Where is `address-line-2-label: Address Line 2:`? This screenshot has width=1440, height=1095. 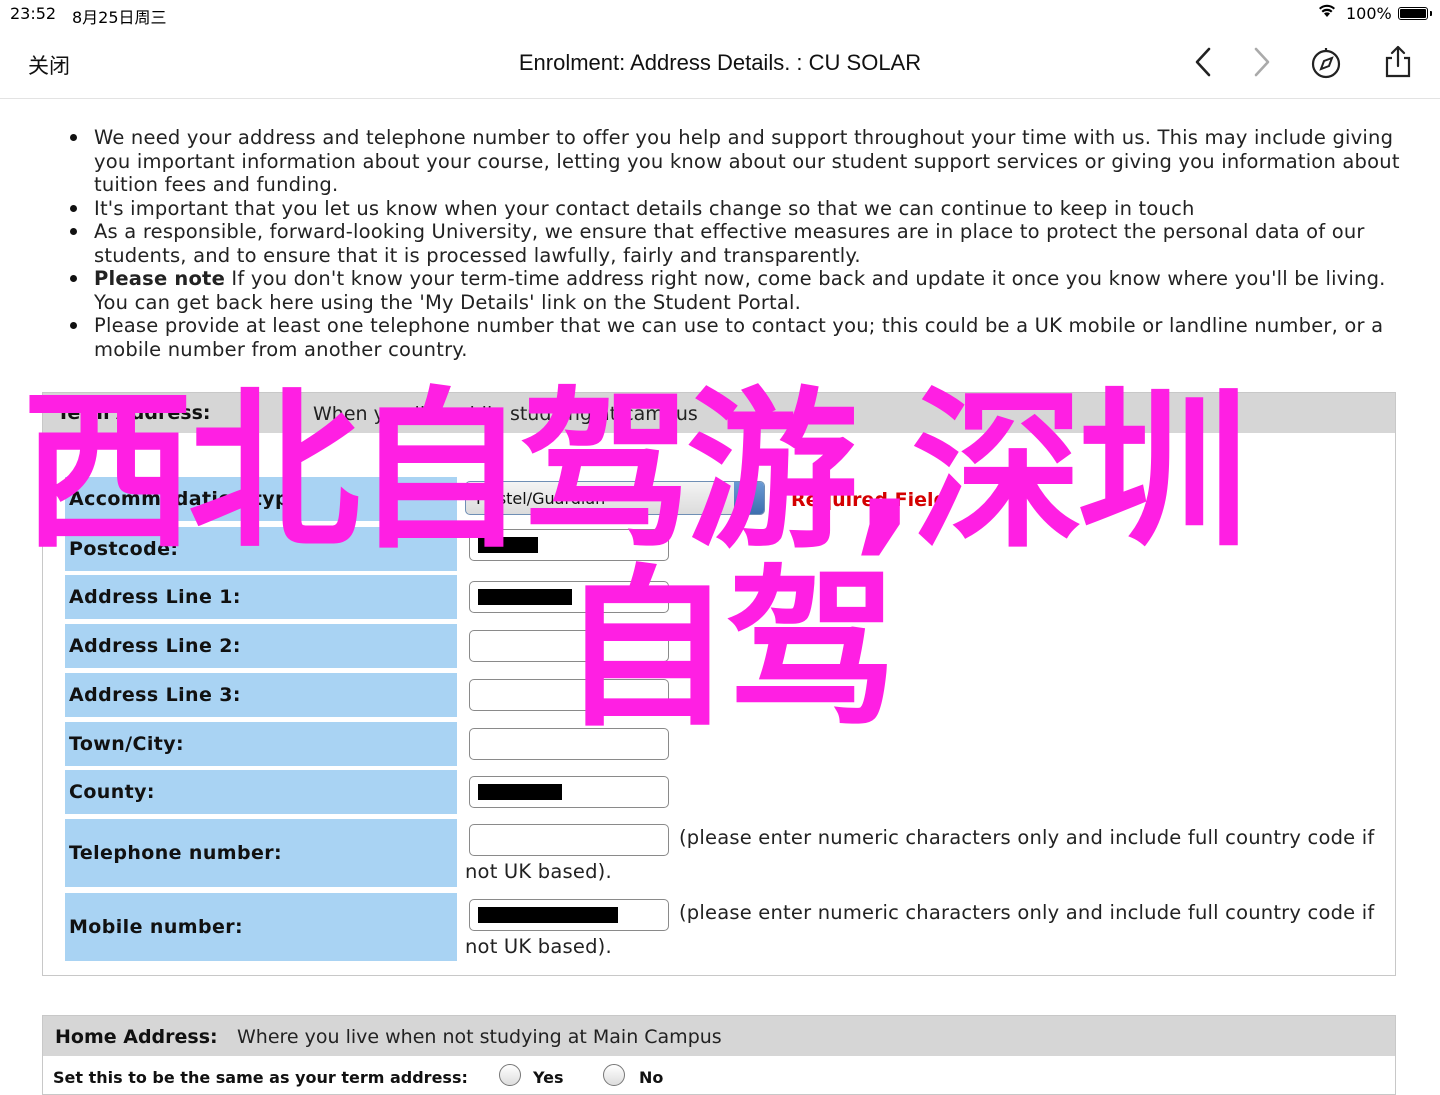 address-line-2-label: Address Line 2: is located at coordinates (261, 646).